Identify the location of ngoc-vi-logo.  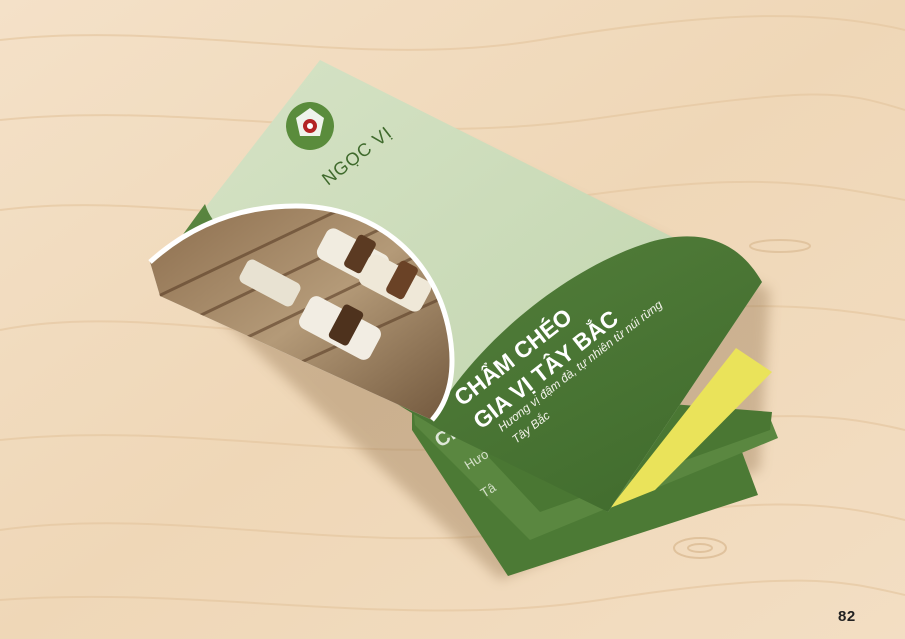
(310, 126).